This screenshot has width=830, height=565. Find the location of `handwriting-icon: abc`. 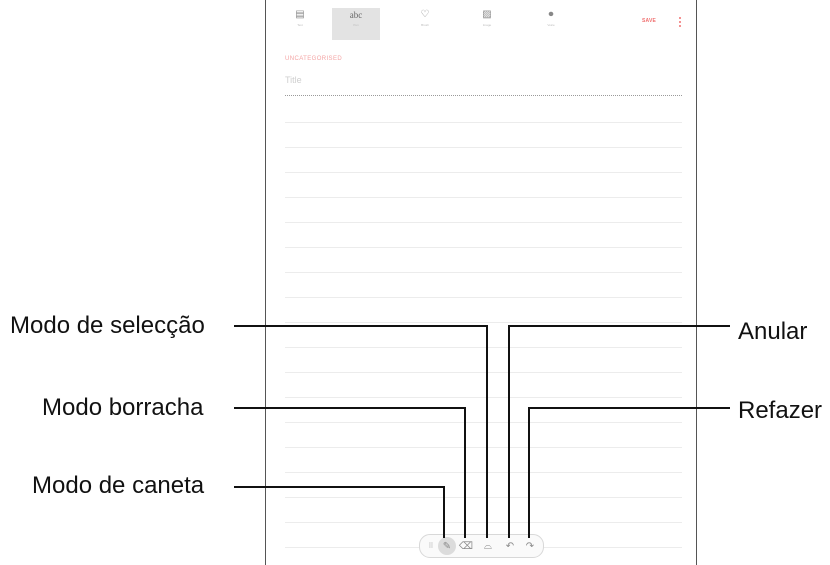

handwriting-icon: abc is located at coordinates (356, 15).